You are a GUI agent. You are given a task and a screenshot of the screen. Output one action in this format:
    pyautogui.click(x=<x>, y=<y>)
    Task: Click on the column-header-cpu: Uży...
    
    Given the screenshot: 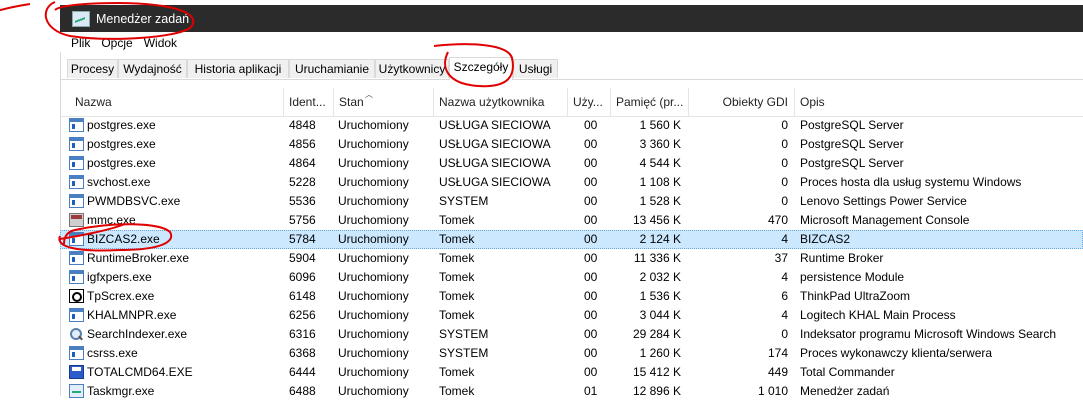 What is the action you would take?
    pyautogui.click(x=588, y=102)
    